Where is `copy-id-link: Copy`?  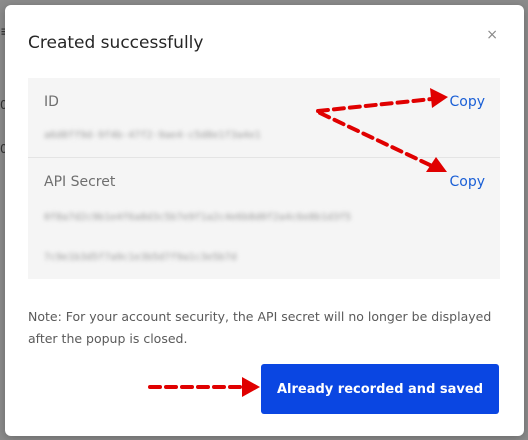
copy-id-link: Copy is located at coordinates (467, 102).